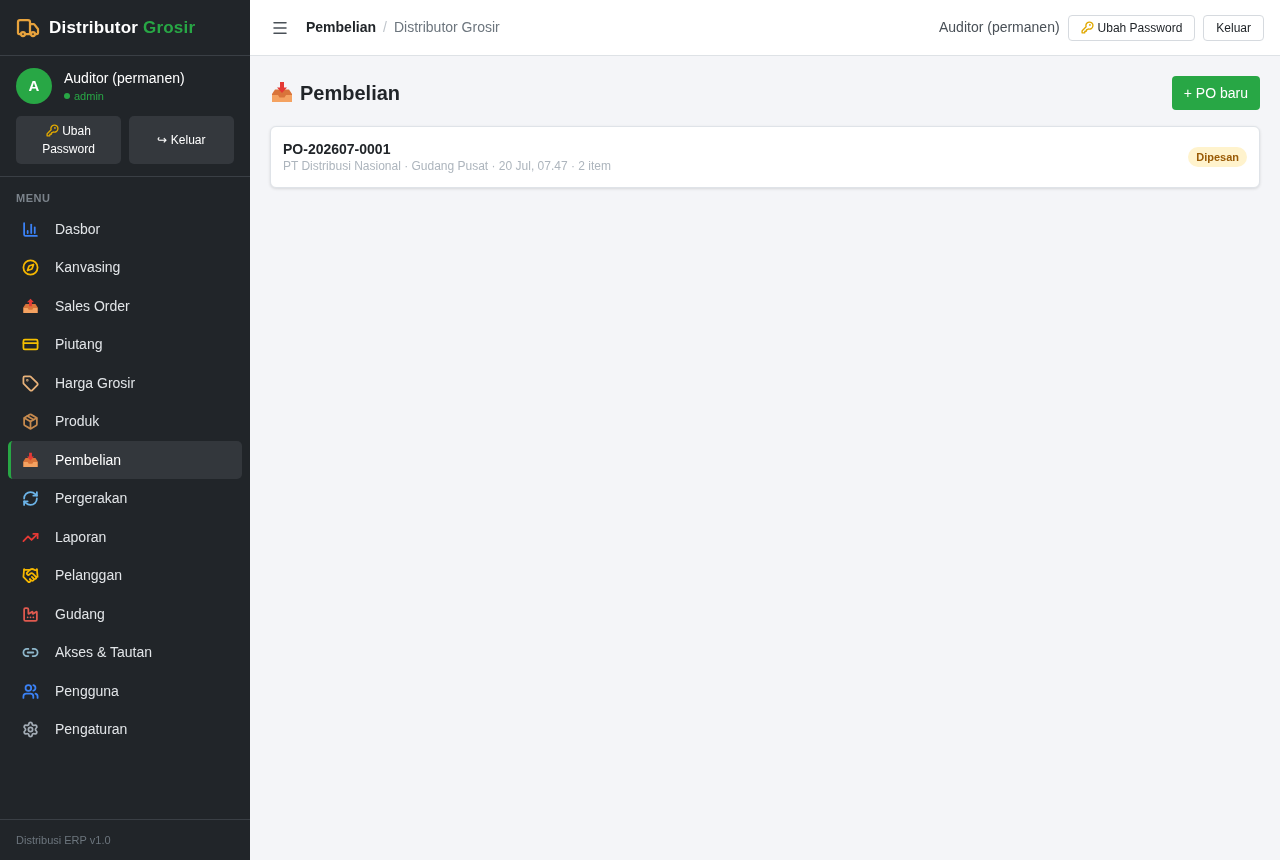 This screenshot has height=860, width=1280. I want to click on order-number: PO-202607-0001, so click(337, 149).